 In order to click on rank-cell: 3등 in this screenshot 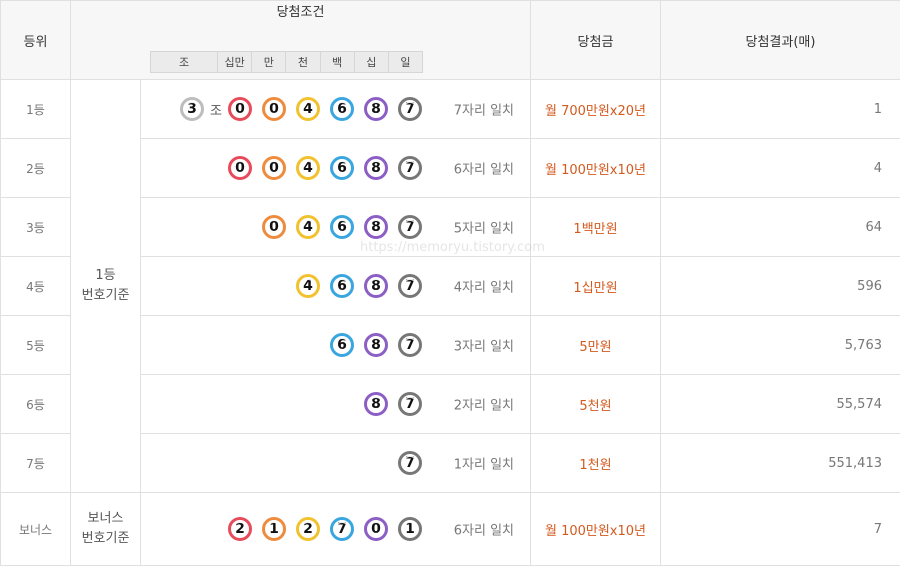, I will do `click(35, 227)`.